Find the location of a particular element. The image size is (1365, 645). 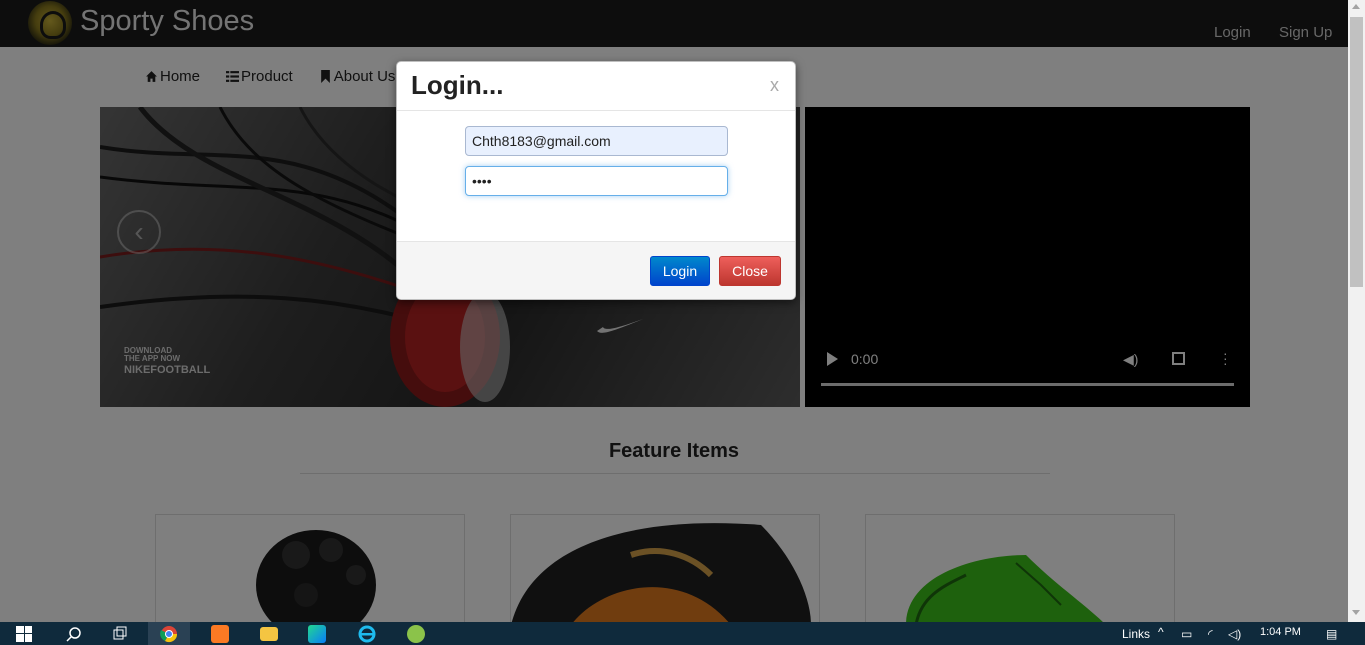

clock: 1:04 PM is located at coordinates (1280, 632).